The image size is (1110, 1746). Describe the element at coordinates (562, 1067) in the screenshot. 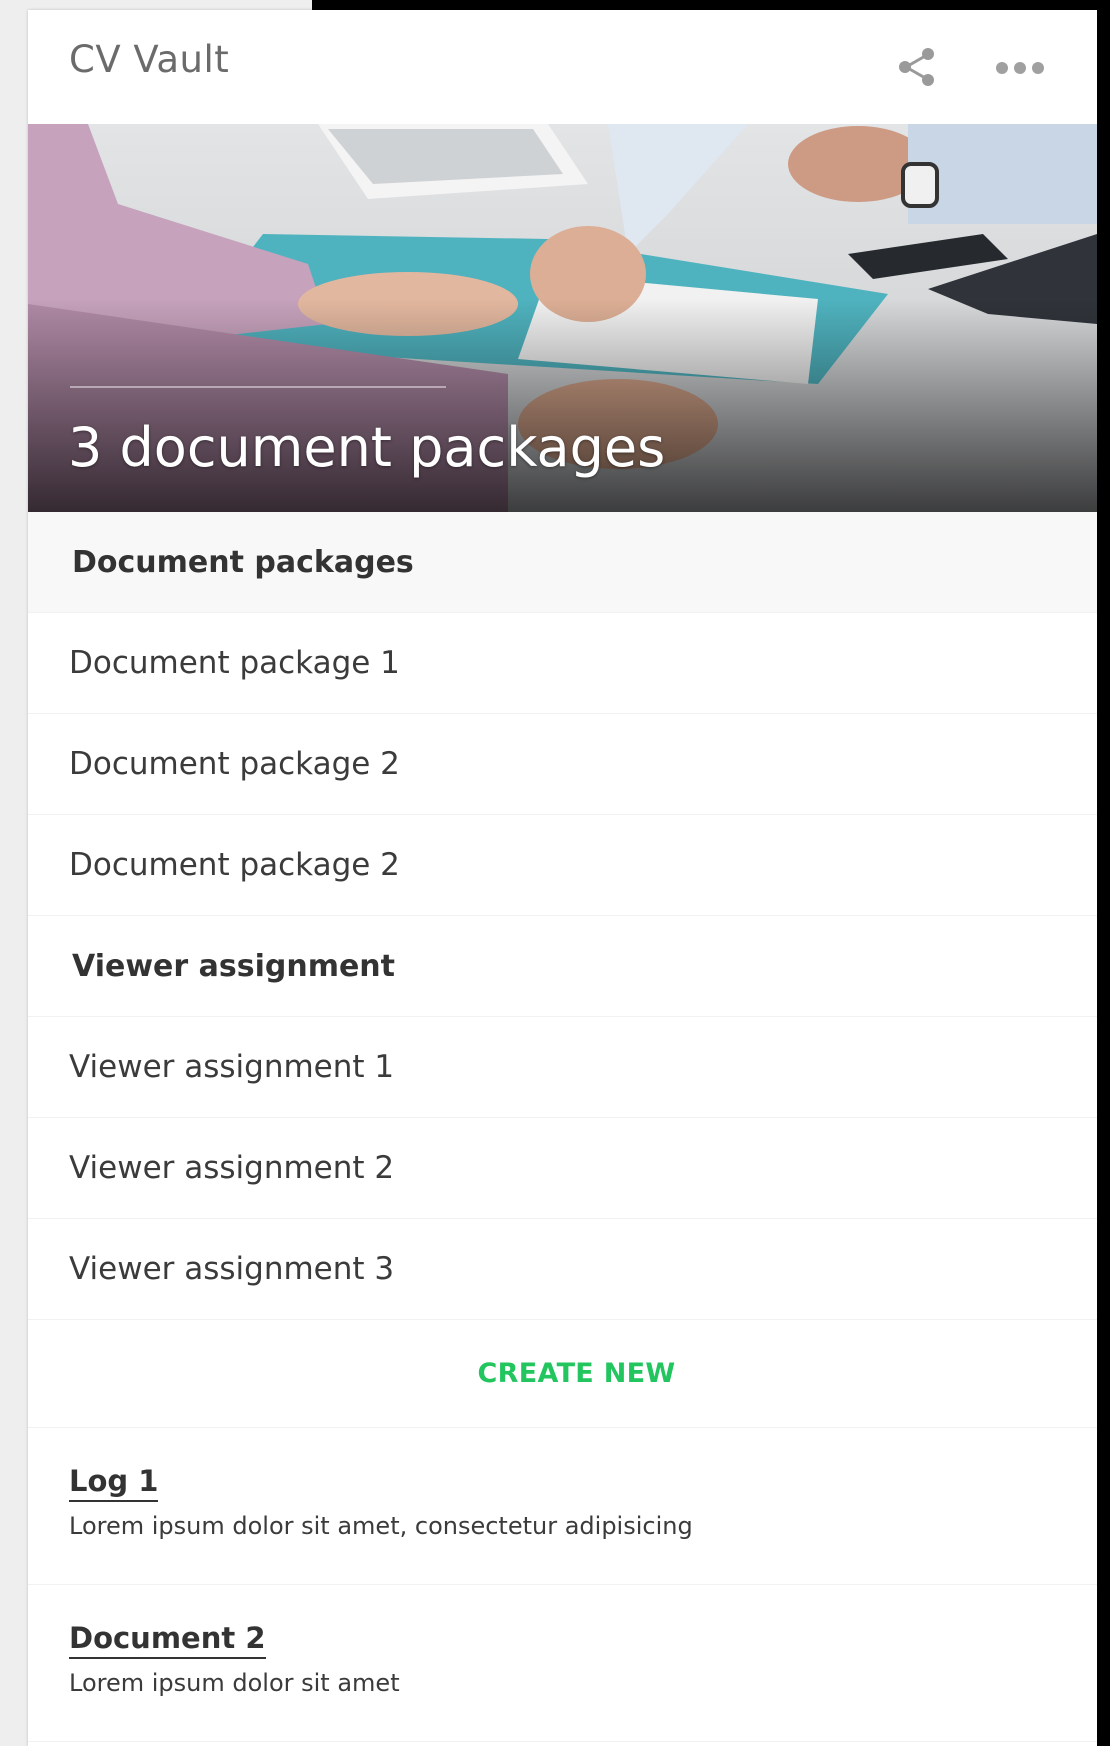

I see `viewer-assignment-item: Viewer assignment 1` at that location.